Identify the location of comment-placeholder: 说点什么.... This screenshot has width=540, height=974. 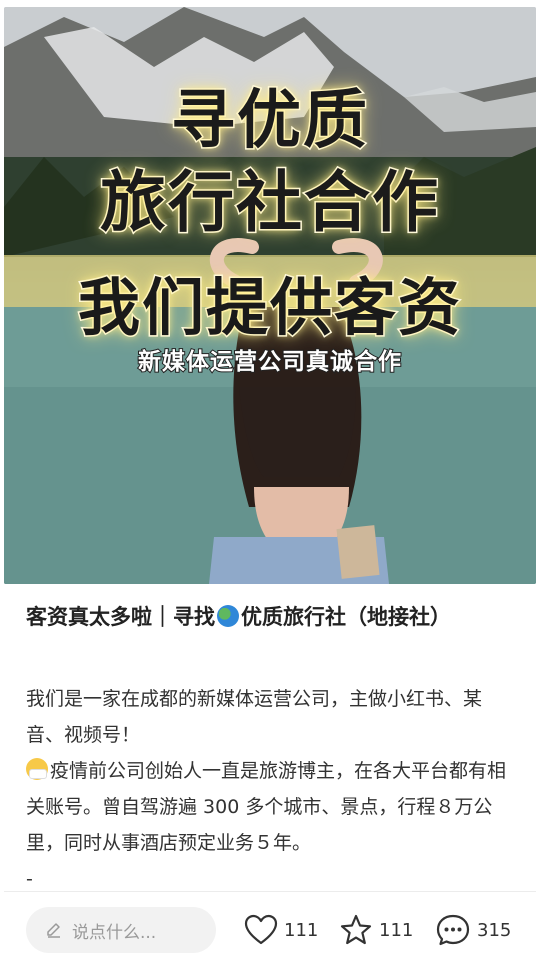
(114, 932).